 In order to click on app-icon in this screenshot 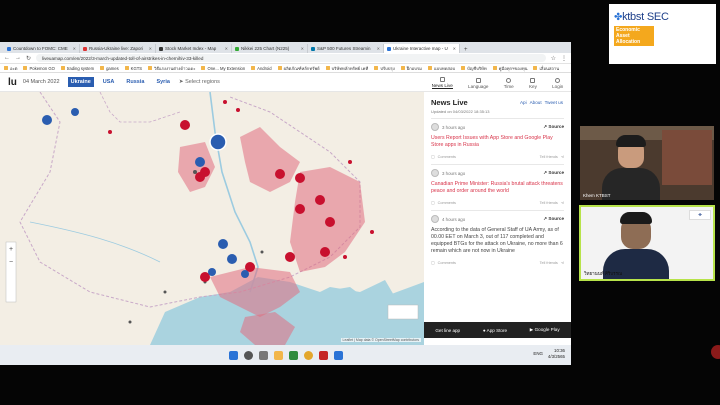, I will do `click(323, 355)`.